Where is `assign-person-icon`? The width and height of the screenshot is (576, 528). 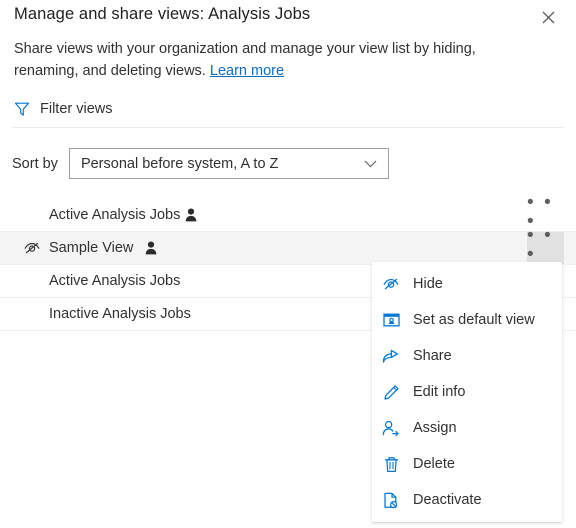 assign-person-icon is located at coordinates (391, 428).